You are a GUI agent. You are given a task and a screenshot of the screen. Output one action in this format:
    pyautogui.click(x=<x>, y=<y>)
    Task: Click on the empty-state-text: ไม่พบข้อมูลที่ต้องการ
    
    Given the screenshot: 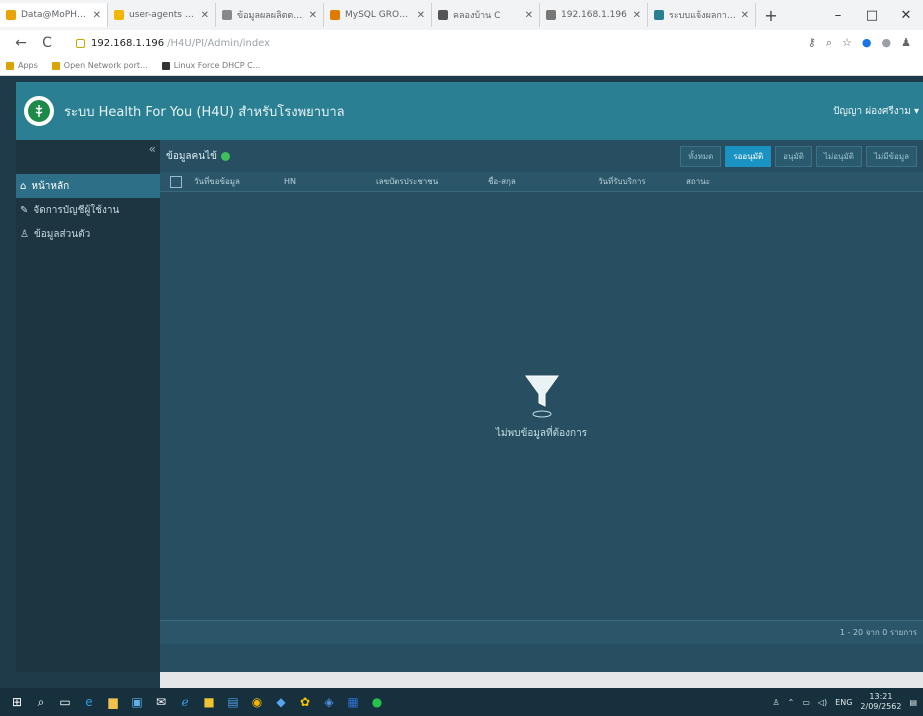 What is the action you would take?
    pyautogui.click(x=541, y=433)
    